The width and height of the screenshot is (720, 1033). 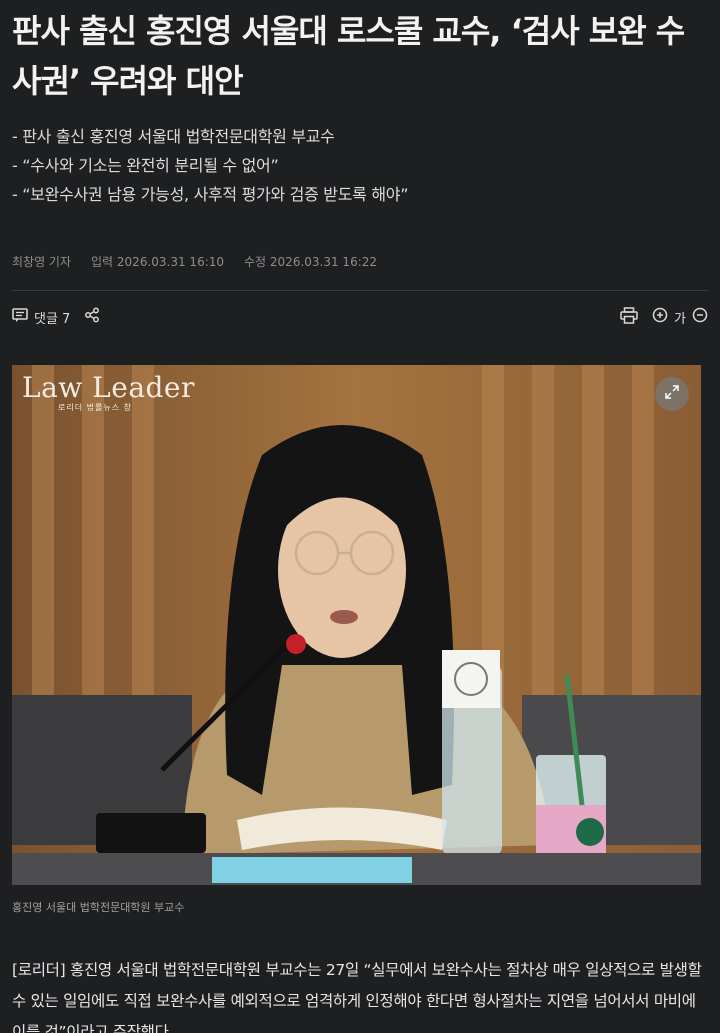 I want to click on expand-button, so click(x=672, y=394).